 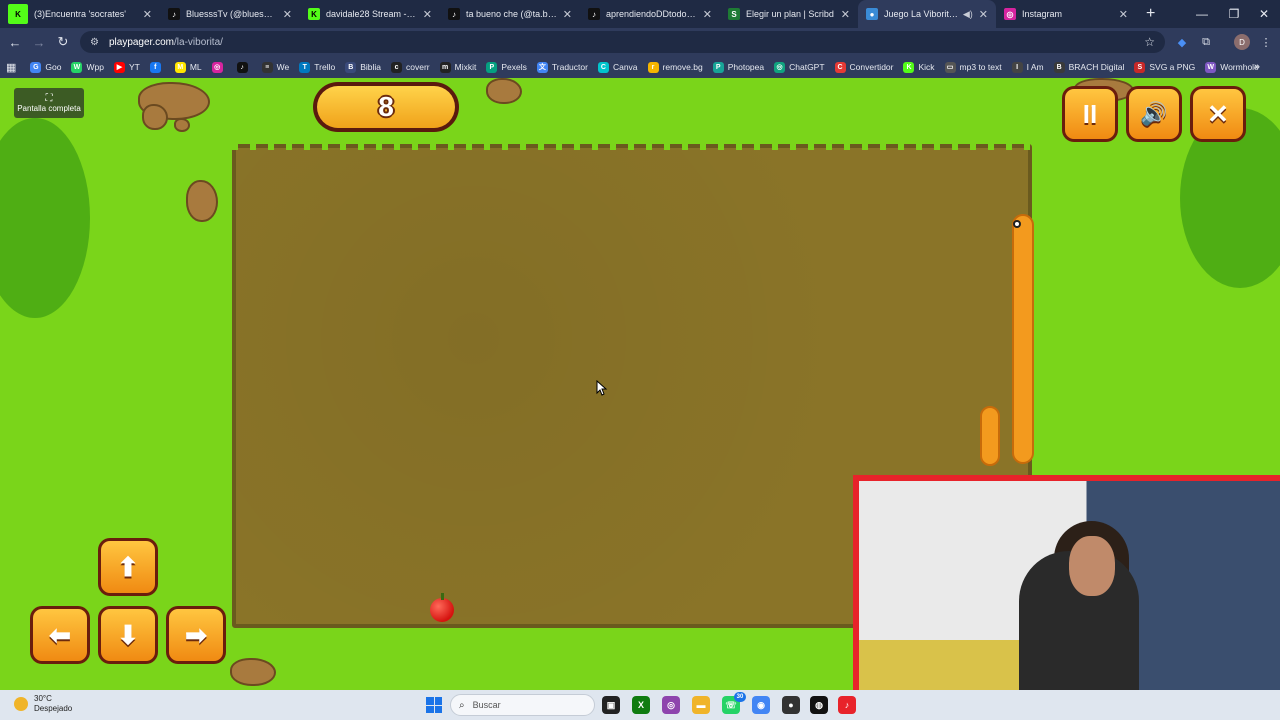 I want to click on apps-grid-icon: ▦, so click(x=11, y=67).